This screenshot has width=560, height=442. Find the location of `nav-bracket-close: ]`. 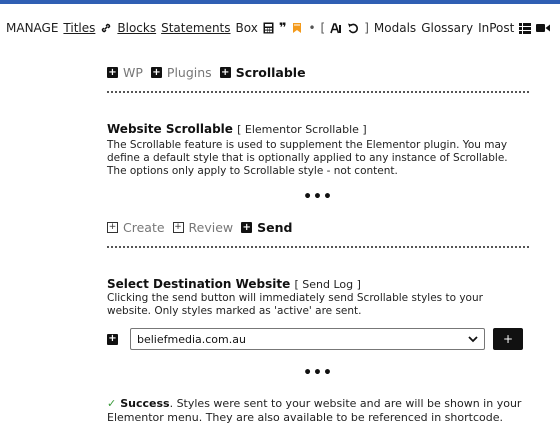

nav-bracket-close: ] is located at coordinates (366, 28).